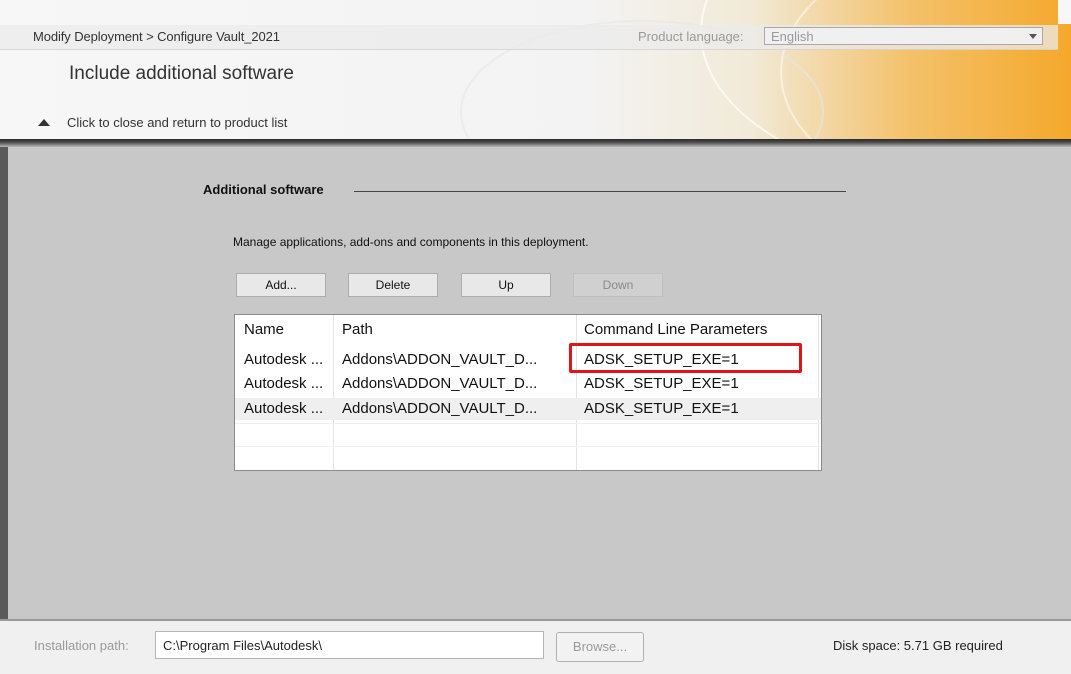  Describe the element at coordinates (699, 330) in the screenshot. I see `column-header-parameters: Command Line Parameters` at that location.